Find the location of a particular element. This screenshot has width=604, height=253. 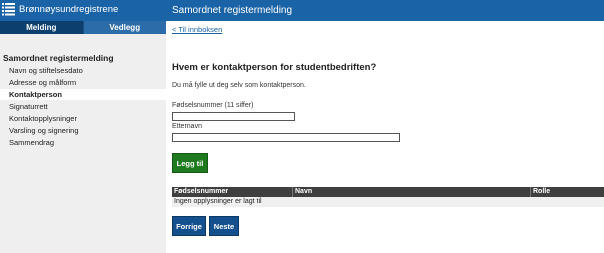

org-name: Brønnøysundregistrene is located at coordinates (69, 9).